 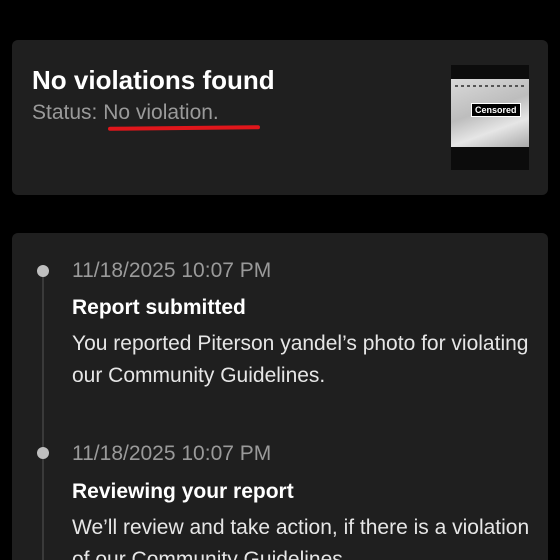 What do you see at coordinates (490, 86) in the screenshot?
I see `photo-texture` at bounding box center [490, 86].